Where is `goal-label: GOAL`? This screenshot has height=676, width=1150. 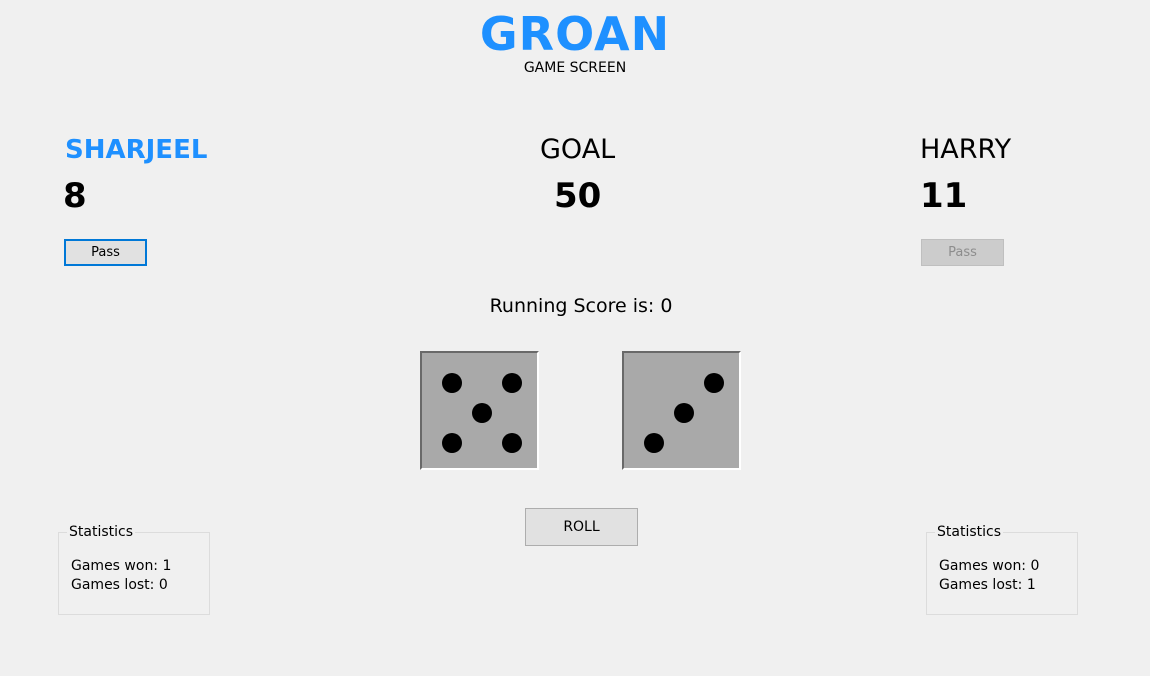
goal-label: GOAL is located at coordinates (578, 149).